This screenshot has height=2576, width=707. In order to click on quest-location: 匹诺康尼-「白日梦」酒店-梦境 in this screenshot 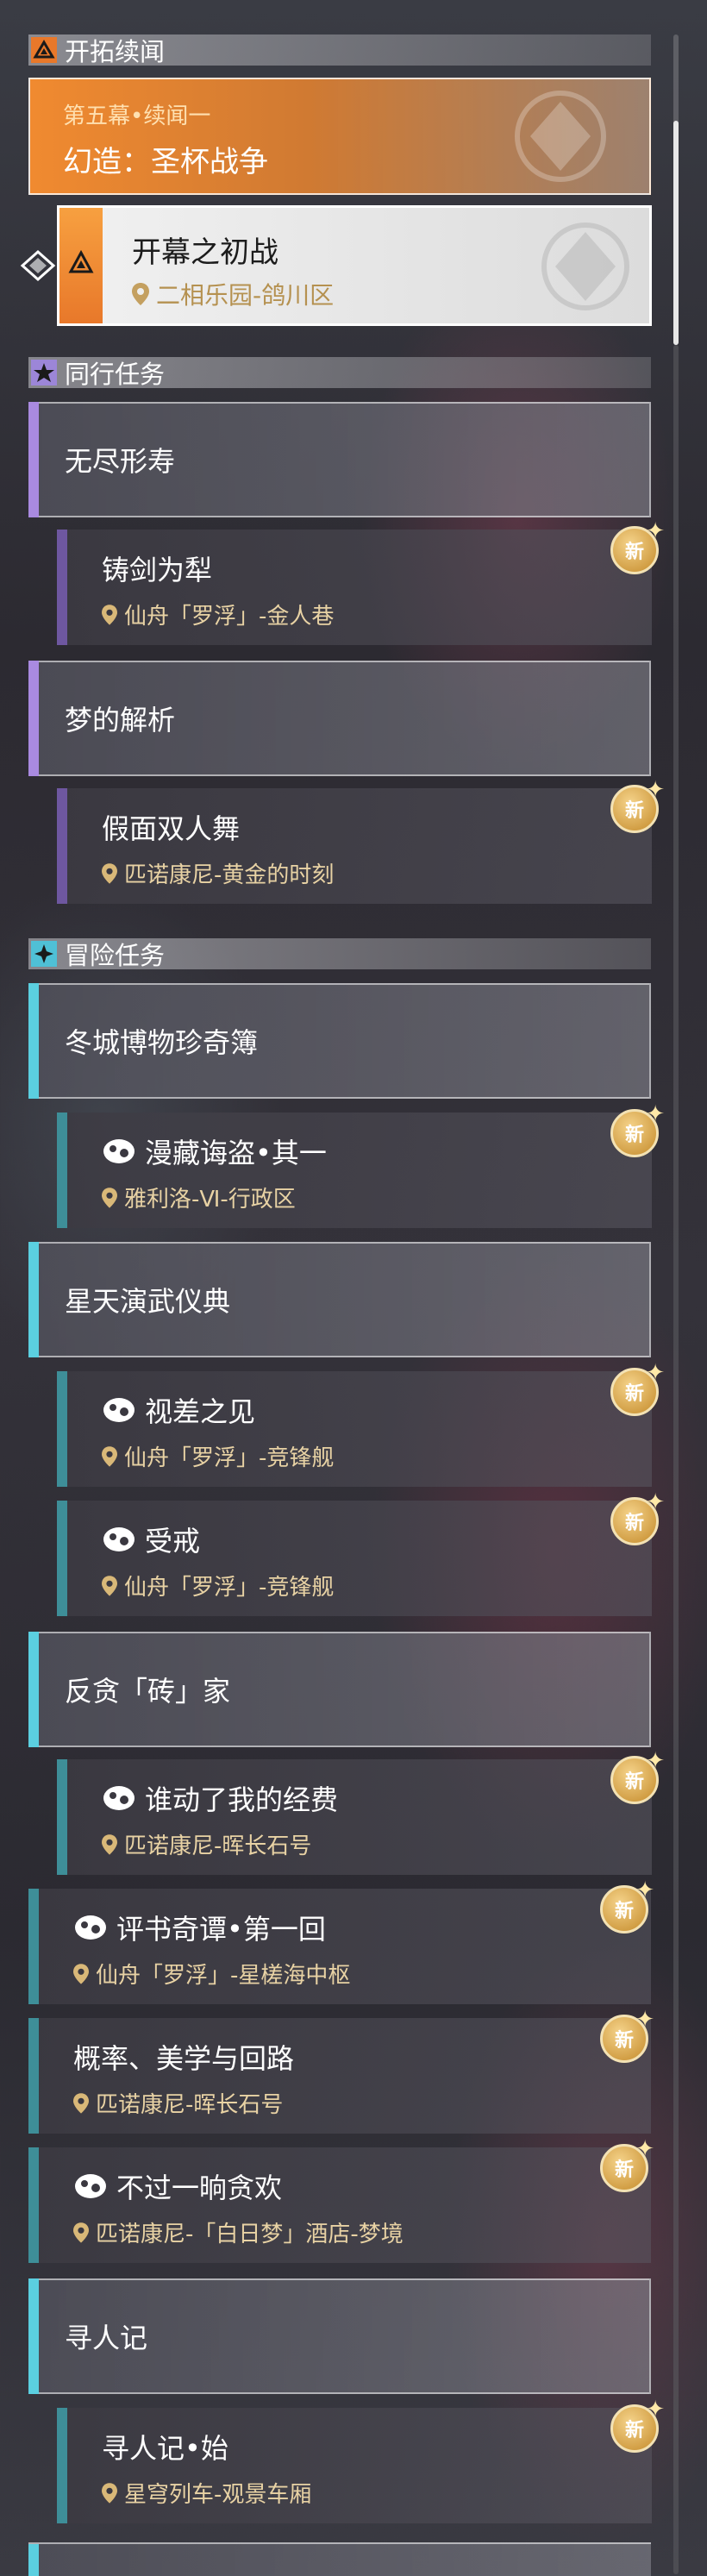, I will do `click(239, 2232)`.